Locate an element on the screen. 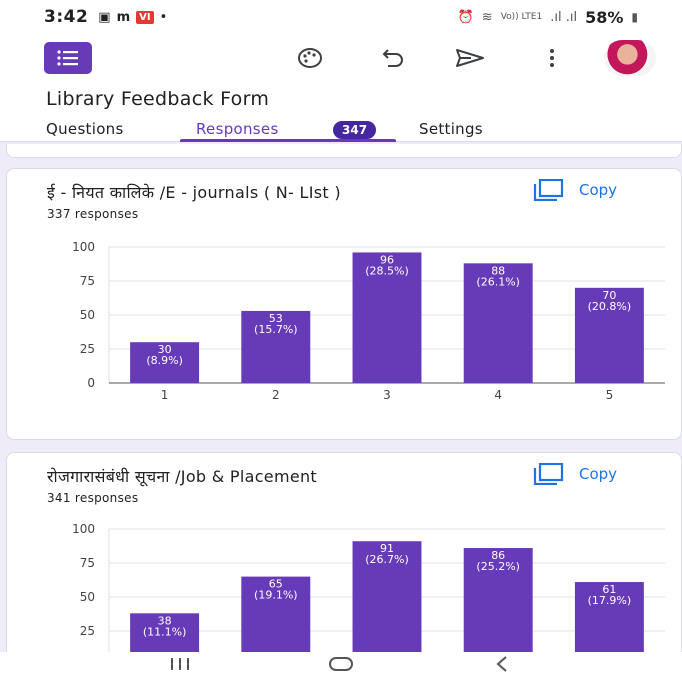  y-tick-label: 0 is located at coordinates (91, 383).